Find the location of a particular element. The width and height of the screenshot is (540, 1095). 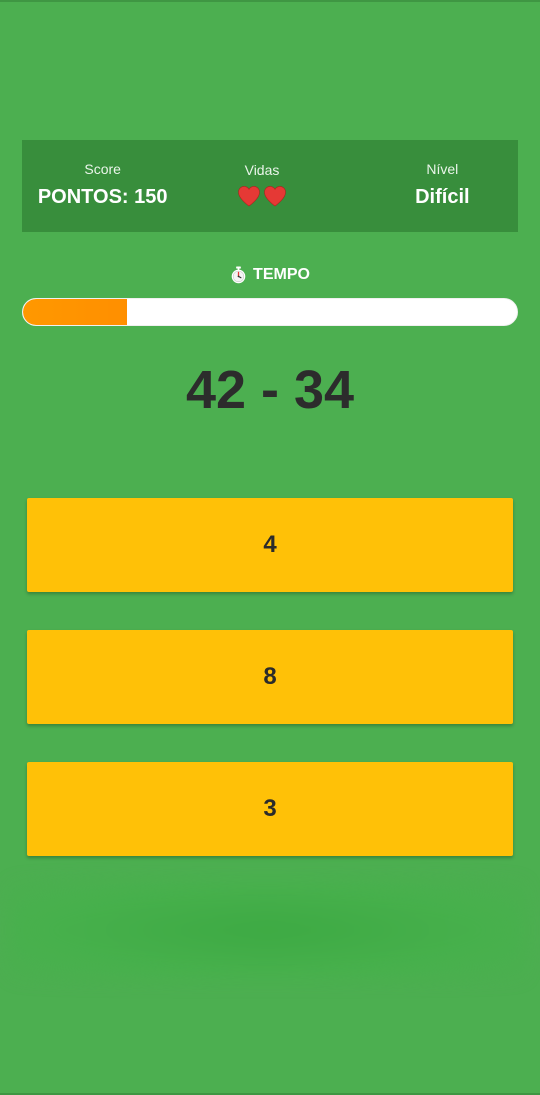

blurred-ad-area is located at coordinates (267, 930).